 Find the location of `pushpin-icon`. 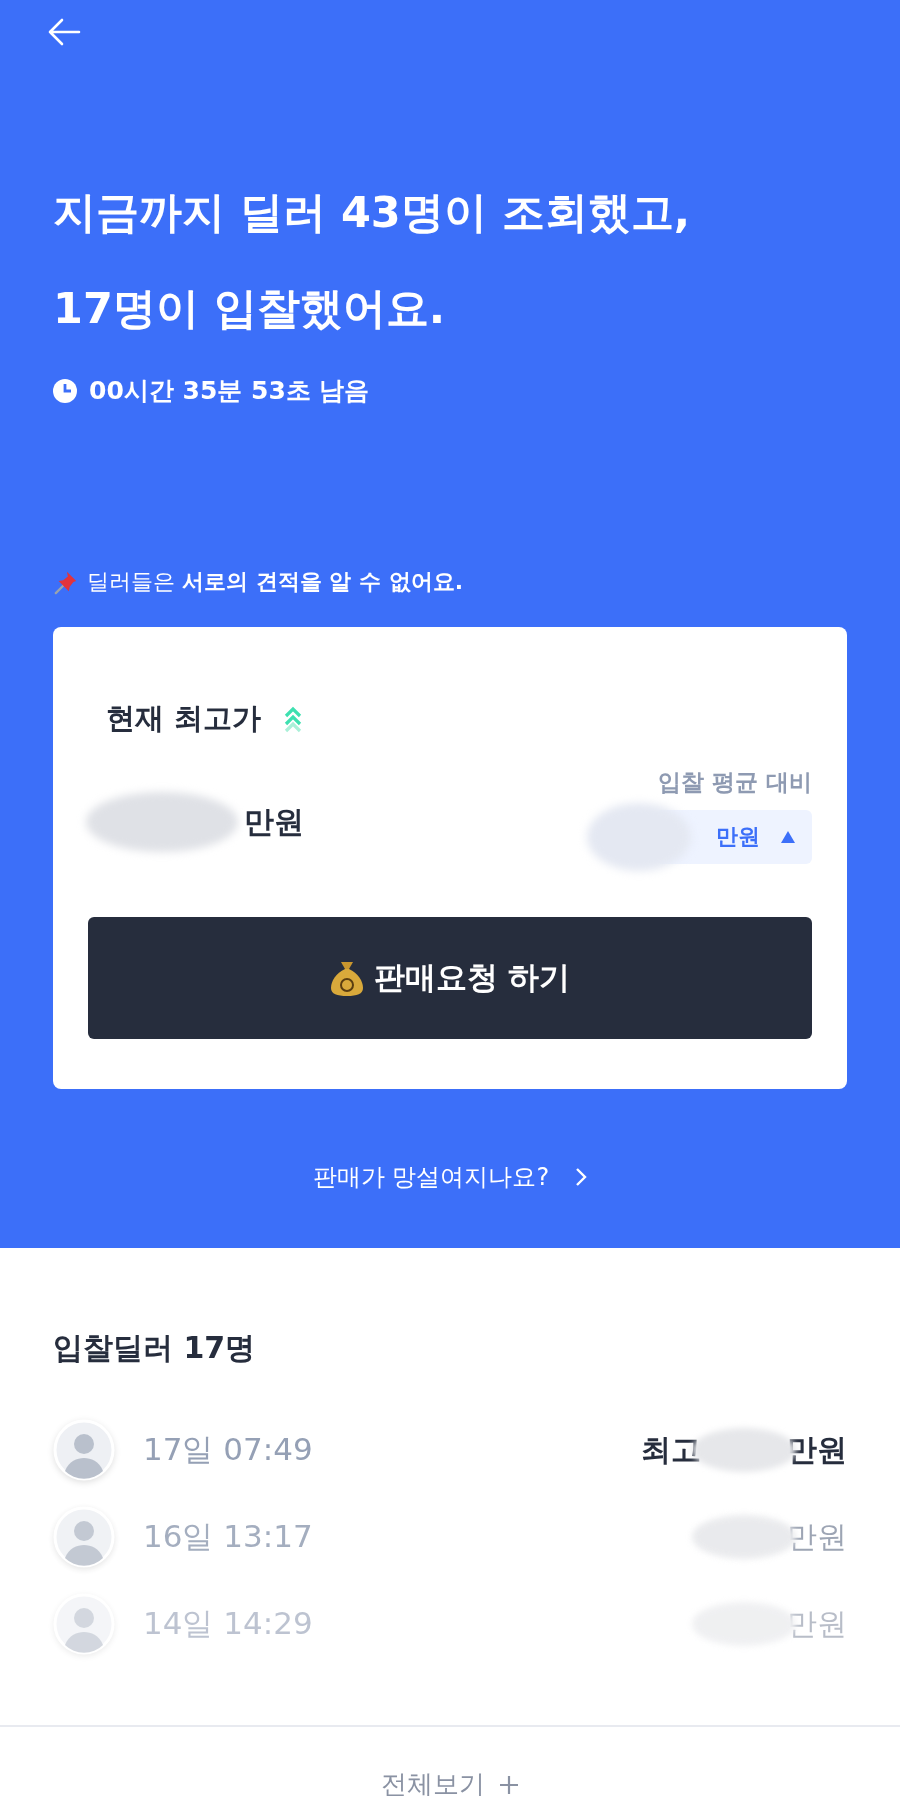

pushpin-icon is located at coordinates (66, 582).